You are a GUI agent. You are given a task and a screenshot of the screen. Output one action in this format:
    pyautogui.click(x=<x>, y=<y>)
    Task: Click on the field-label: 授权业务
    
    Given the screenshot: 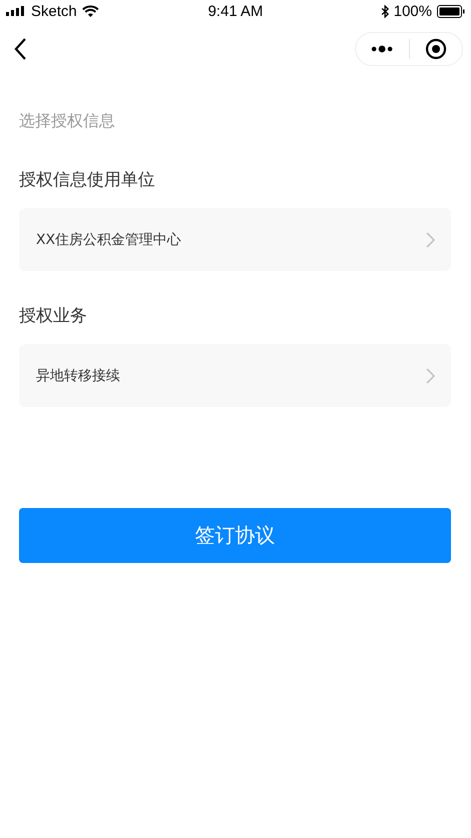 What is the action you would take?
    pyautogui.click(x=53, y=316)
    